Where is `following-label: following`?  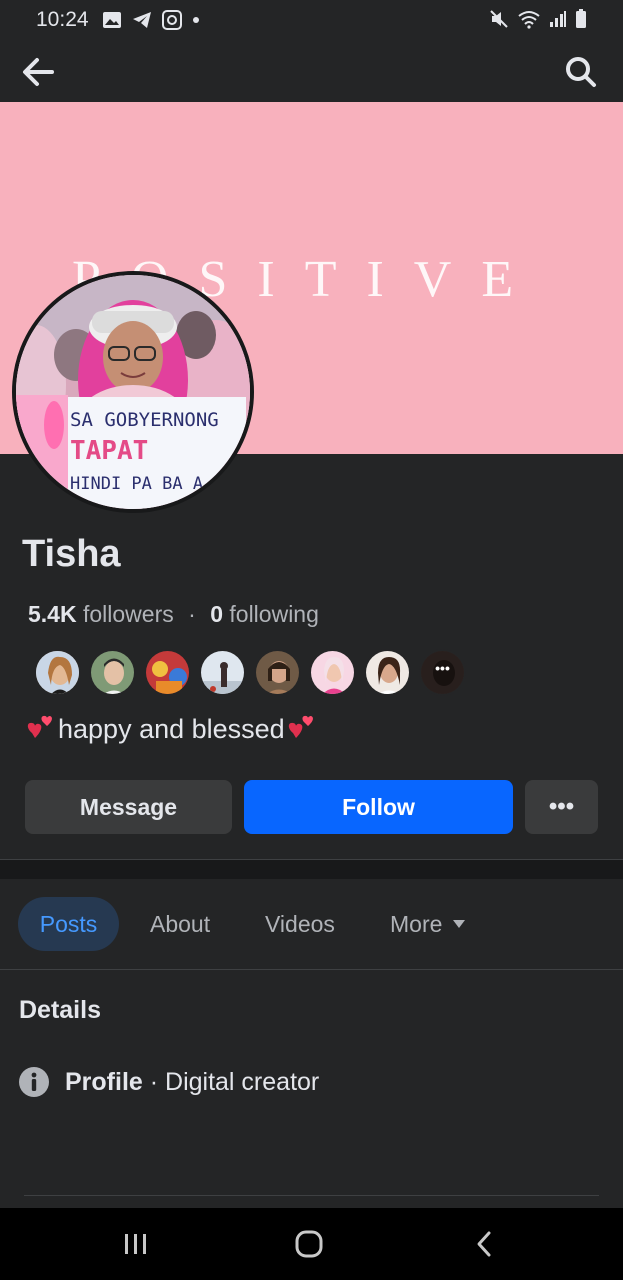 following-label: following is located at coordinates (274, 614).